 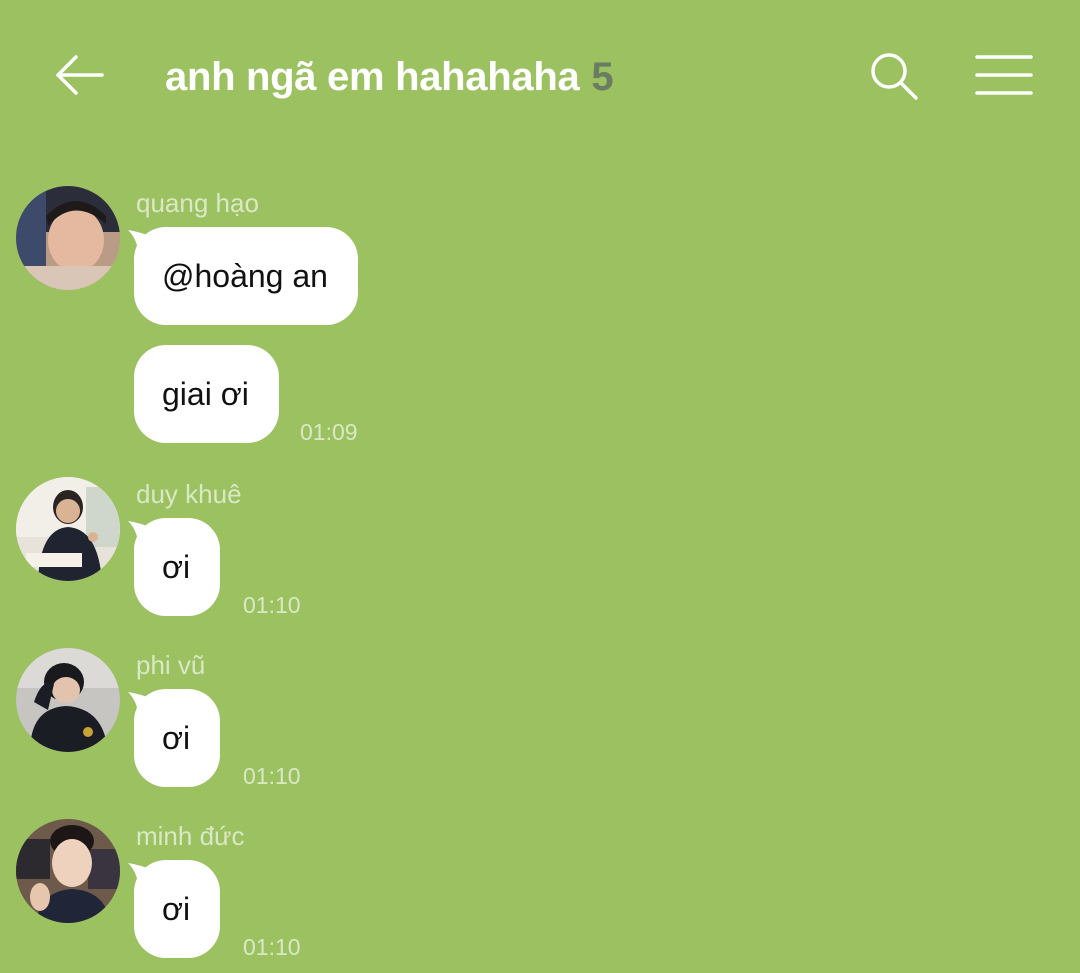 What do you see at coordinates (372, 76) in the screenshot?
I see `chat-title: anh ngã em hahahaha` at bounding box center [372, 76].